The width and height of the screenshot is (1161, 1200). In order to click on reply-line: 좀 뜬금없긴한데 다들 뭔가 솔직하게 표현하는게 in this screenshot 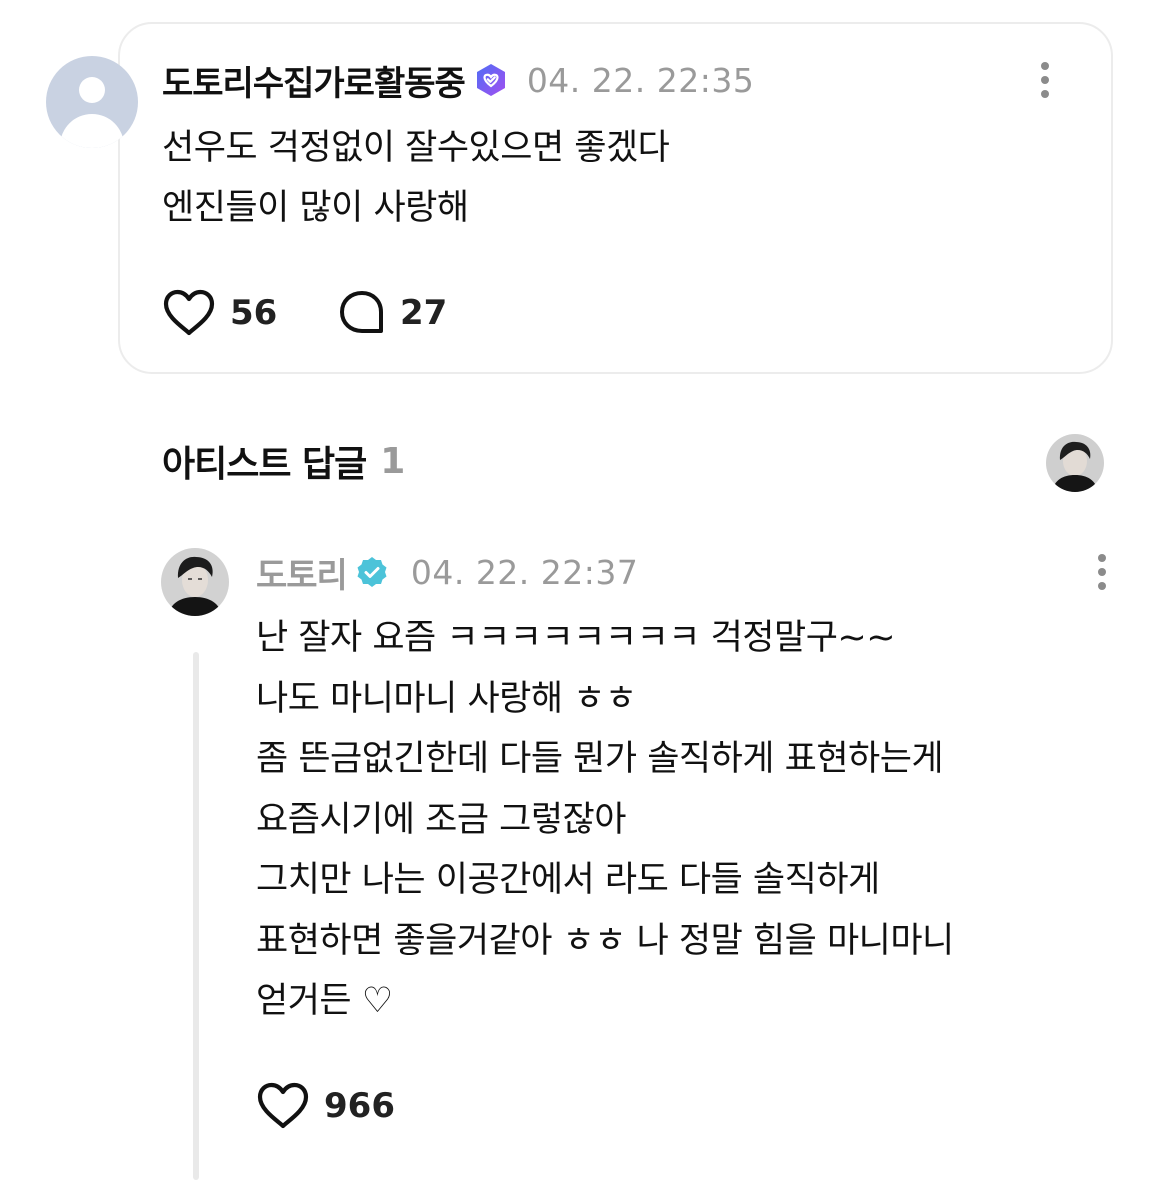, I will do `click(600, 759)`.